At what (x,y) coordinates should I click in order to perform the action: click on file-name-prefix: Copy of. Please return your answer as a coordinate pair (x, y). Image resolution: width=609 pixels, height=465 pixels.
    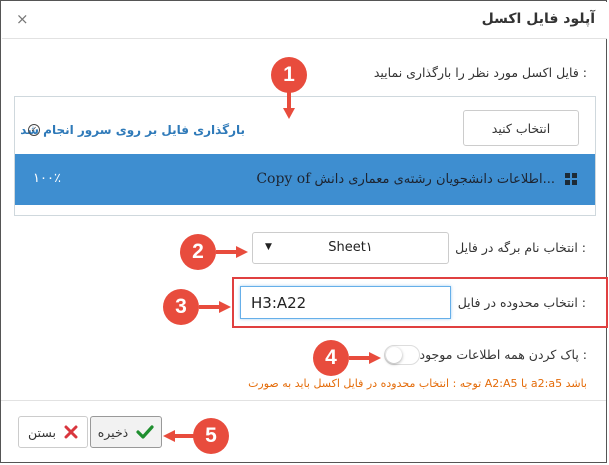
    Looking at the image, I should click on (283, 179).